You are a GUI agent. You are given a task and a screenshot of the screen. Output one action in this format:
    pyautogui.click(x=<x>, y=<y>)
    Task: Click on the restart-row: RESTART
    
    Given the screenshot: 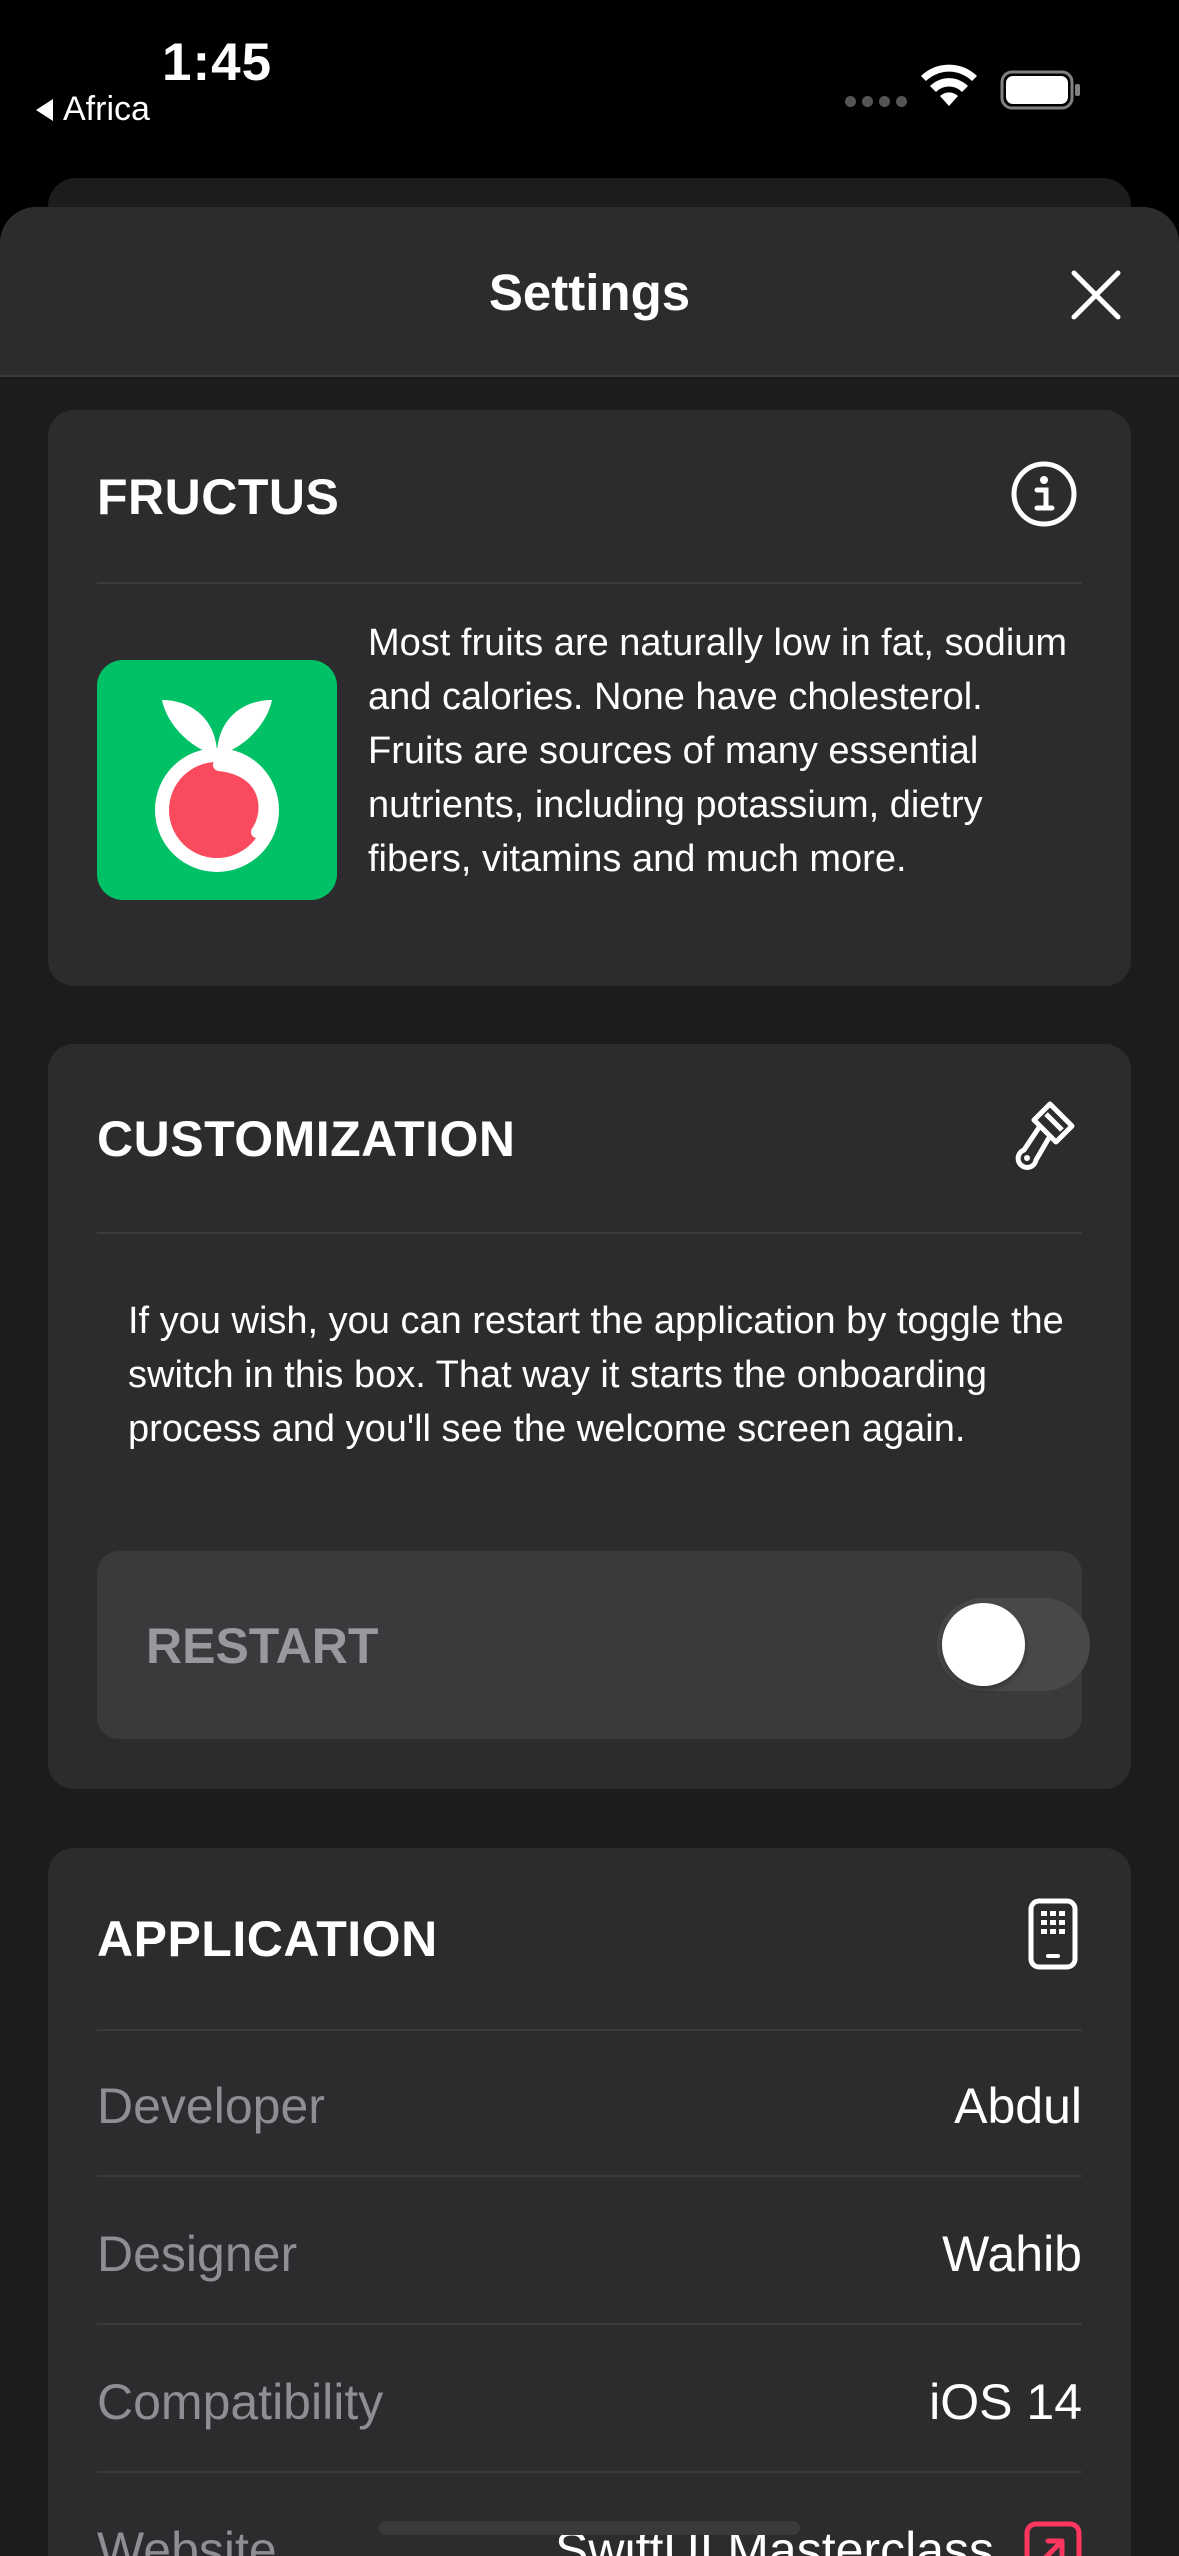 What is the action you would take?
    pyautogui.click(x=593, y=1645)
    